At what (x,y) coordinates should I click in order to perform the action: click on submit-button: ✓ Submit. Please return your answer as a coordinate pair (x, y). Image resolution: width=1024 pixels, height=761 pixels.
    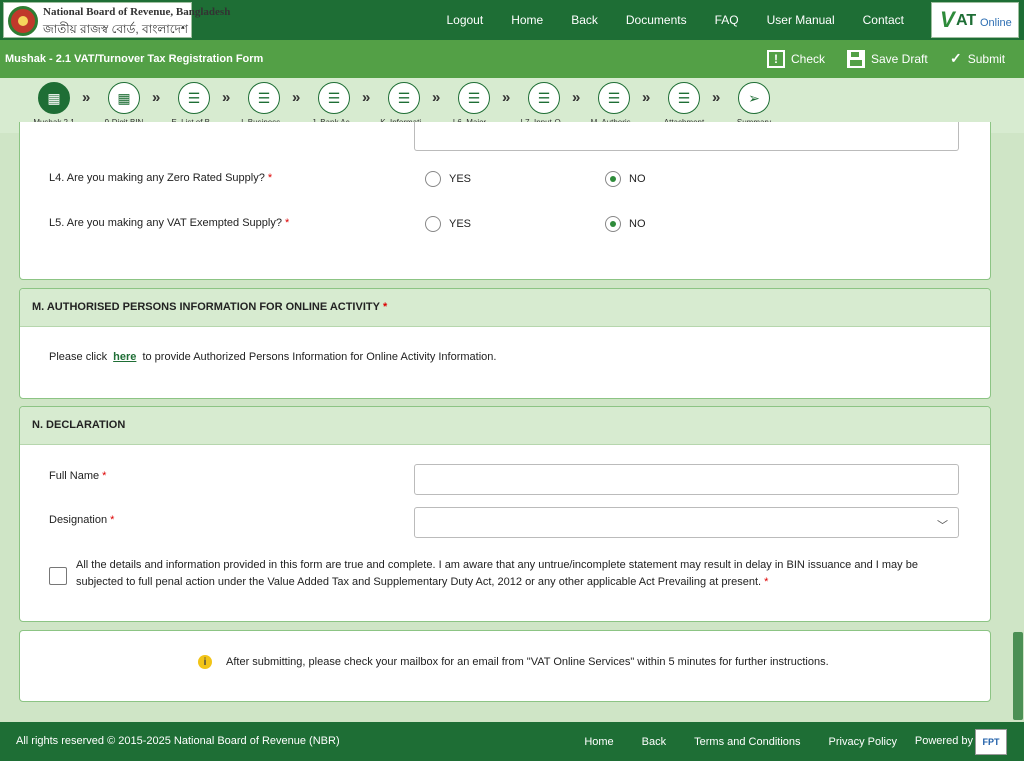
    Looking at the image, I should click on (977, 58).